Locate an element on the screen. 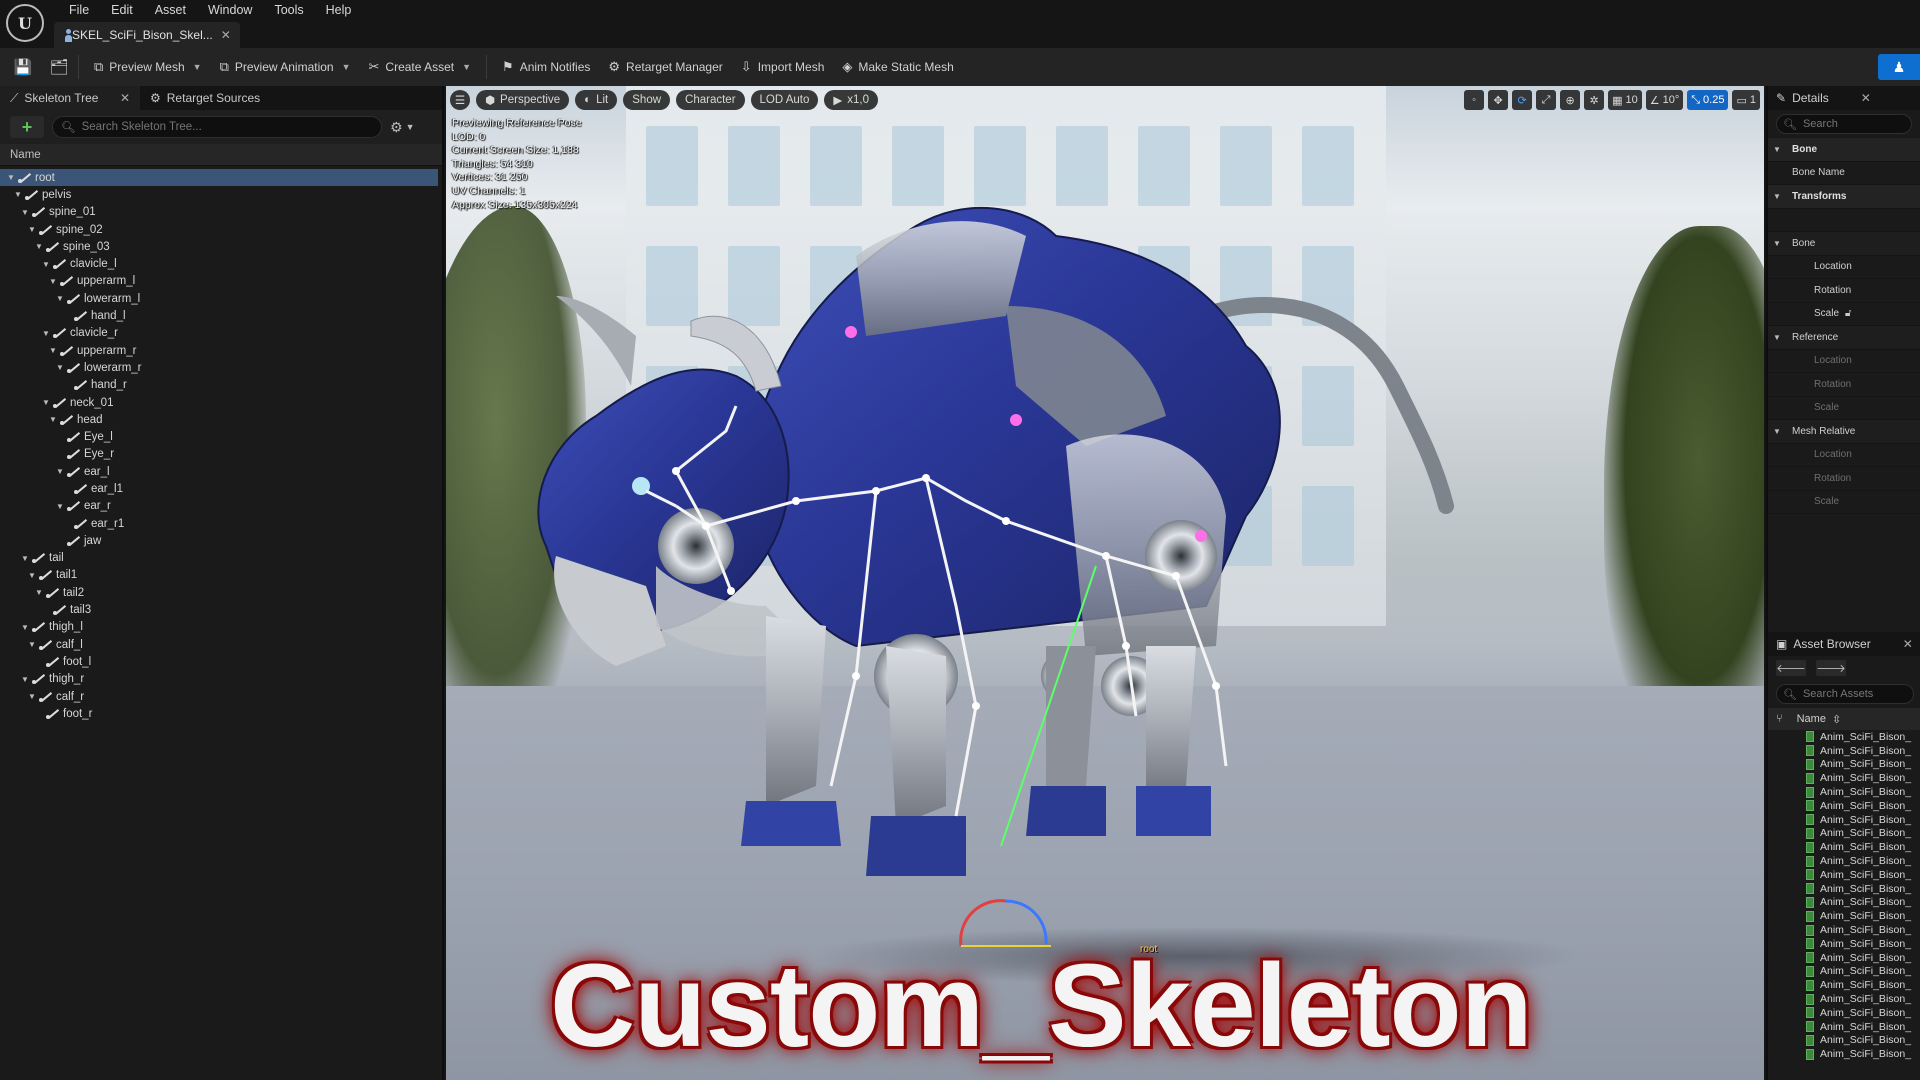 This screenshot has width=1920, height=1080. perspective-button: ⬢ Perspective is located at coordinates (523, 100).